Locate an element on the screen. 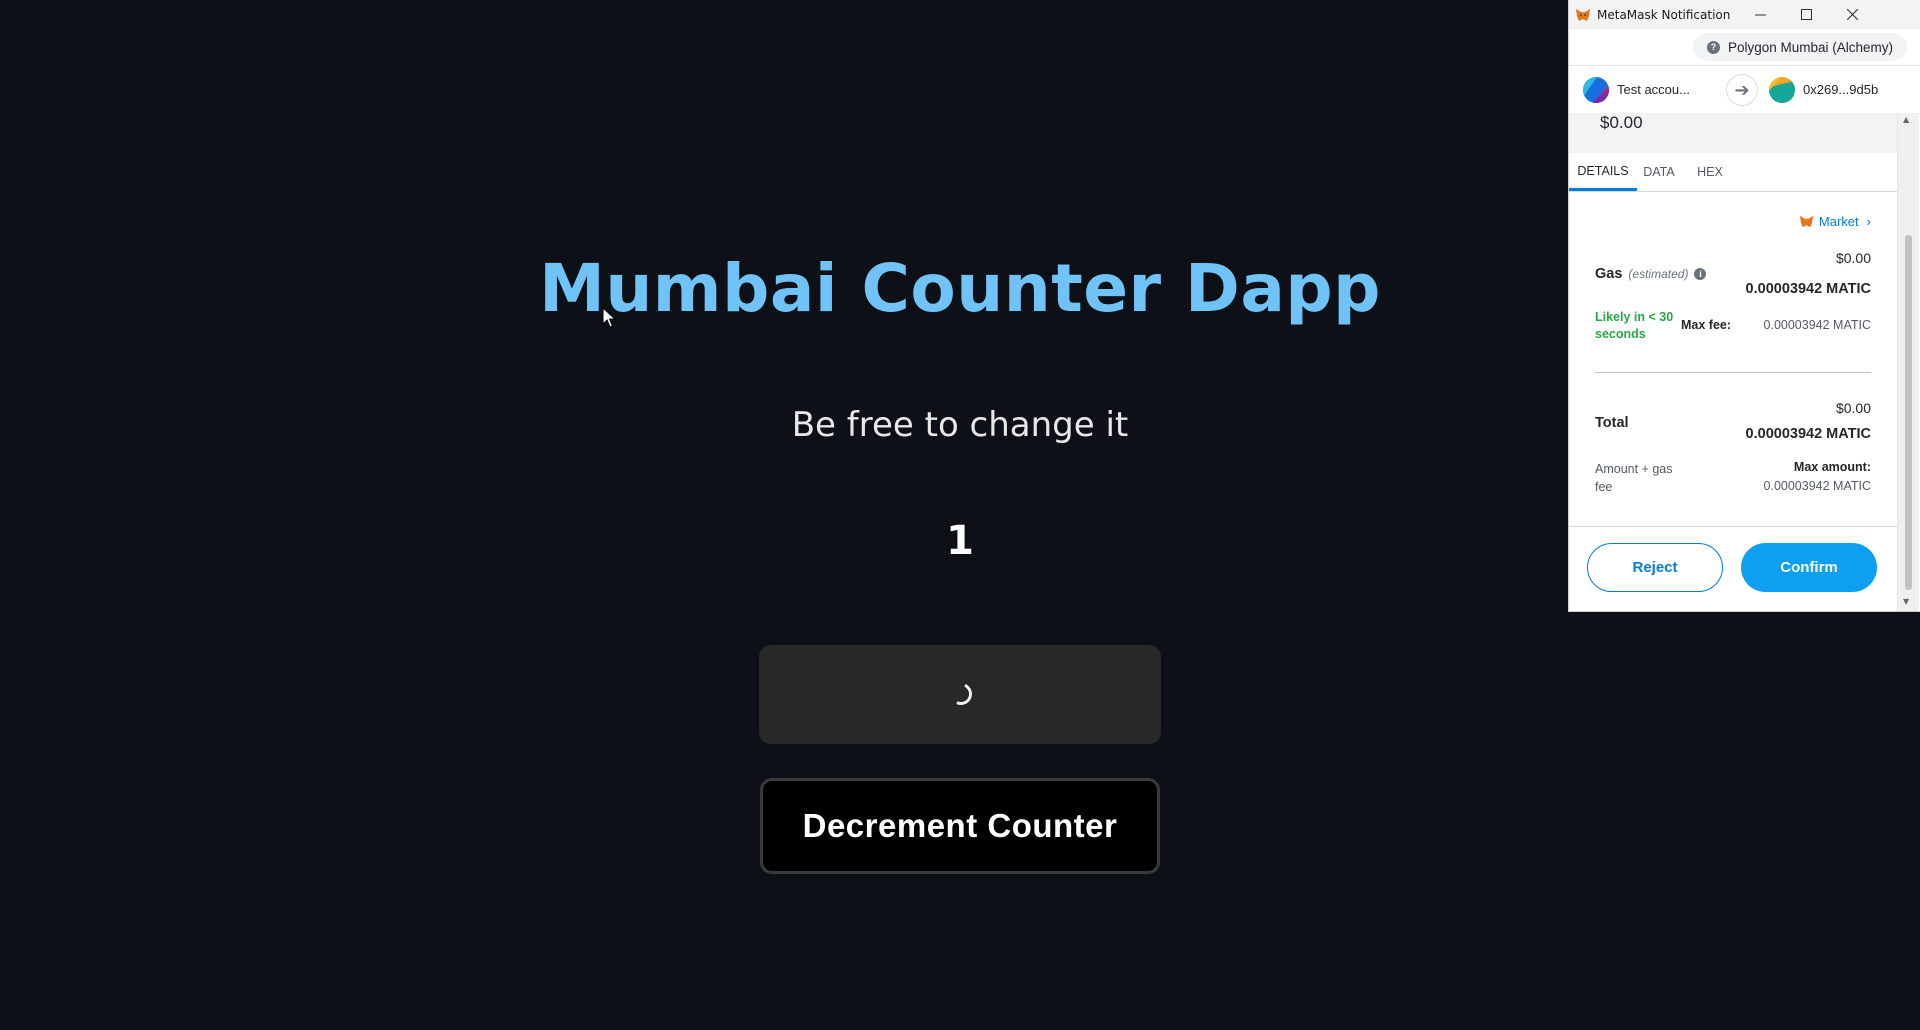  max-fee-value: 0.00003942 MATIC is located at coordinates (1817, 325).